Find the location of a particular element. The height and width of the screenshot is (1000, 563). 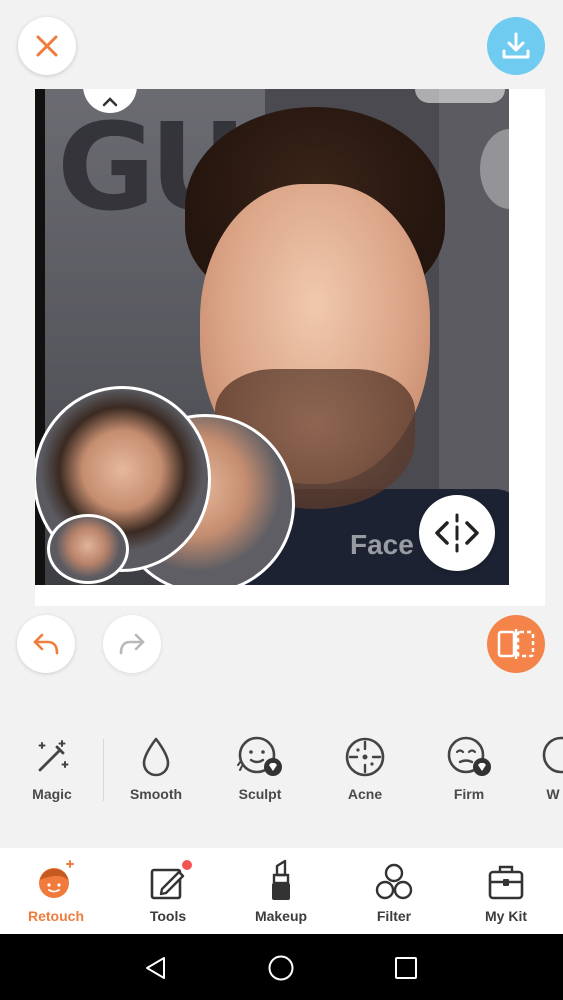

face-sculpt-icon is located at coordinates (259, 756).